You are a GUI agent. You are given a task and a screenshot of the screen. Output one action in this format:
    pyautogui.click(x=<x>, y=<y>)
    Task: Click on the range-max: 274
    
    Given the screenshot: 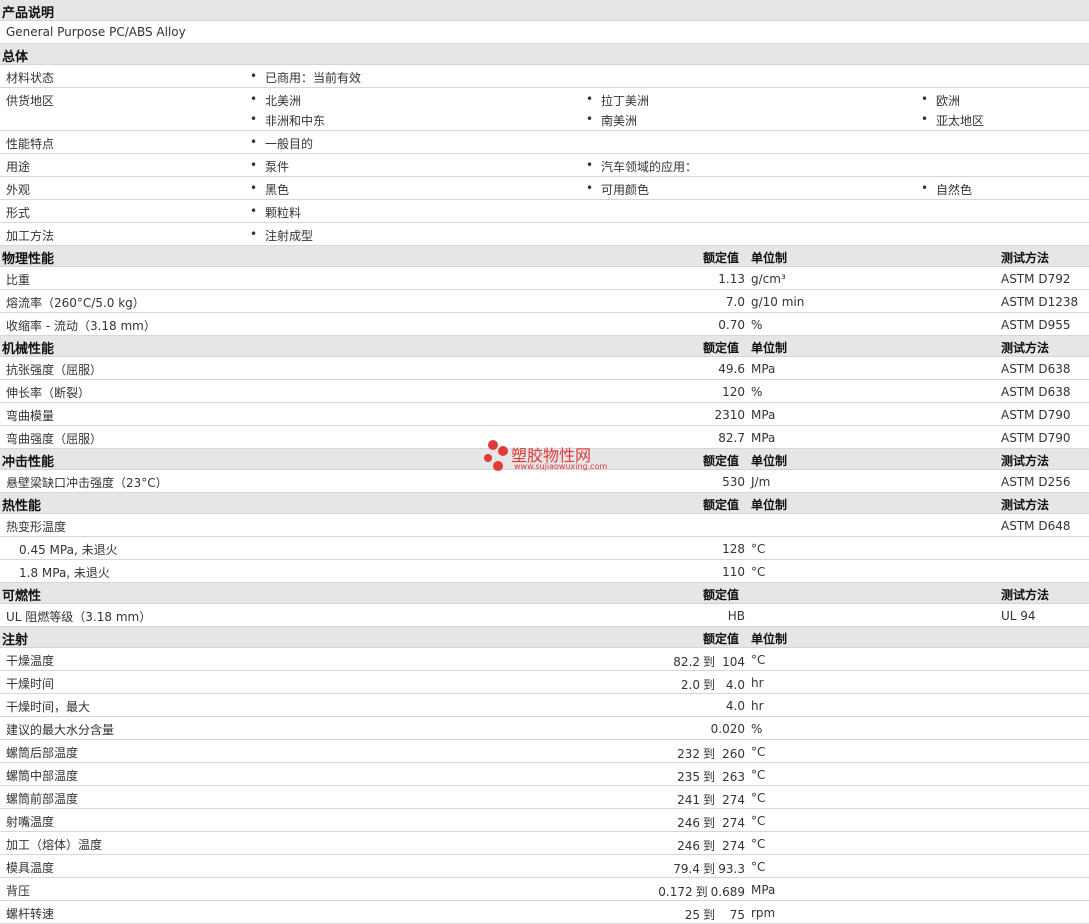 What is the action you would take?
    pyautogui.click(x=733, y=800)
    